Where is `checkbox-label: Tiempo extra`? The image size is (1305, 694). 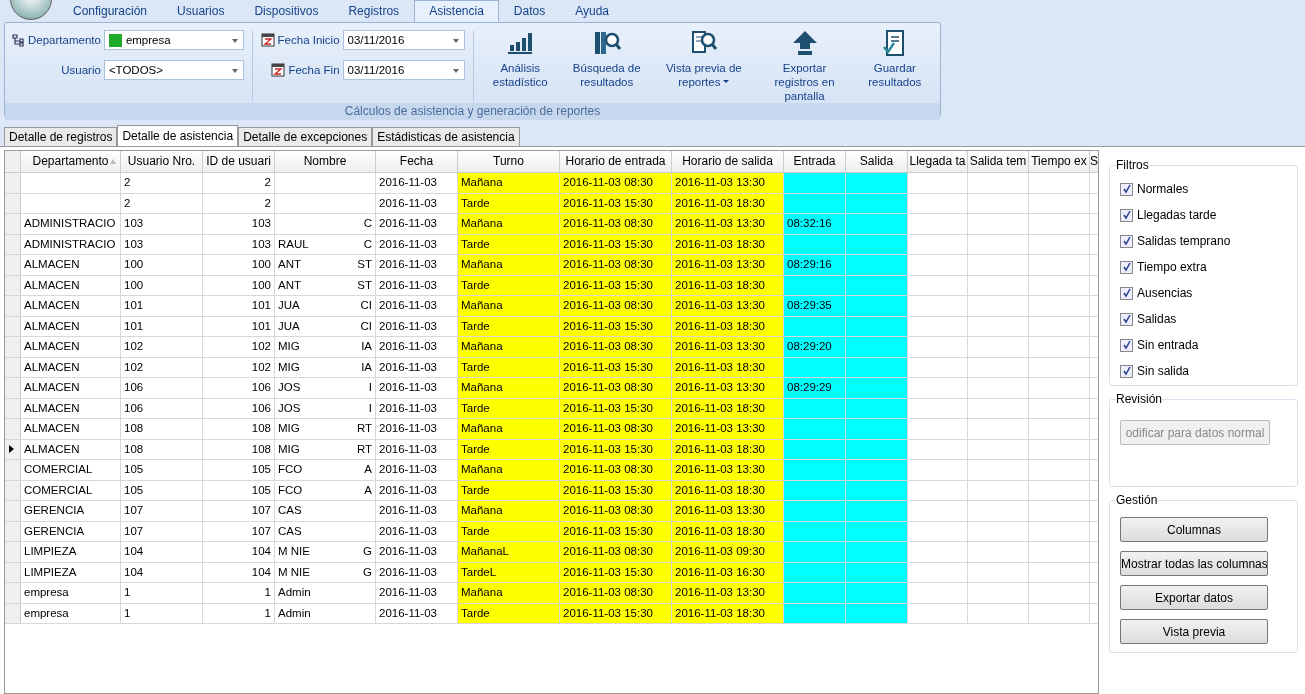 checkbox-label: Tiempo extra is located at coordinates (1172, 267).